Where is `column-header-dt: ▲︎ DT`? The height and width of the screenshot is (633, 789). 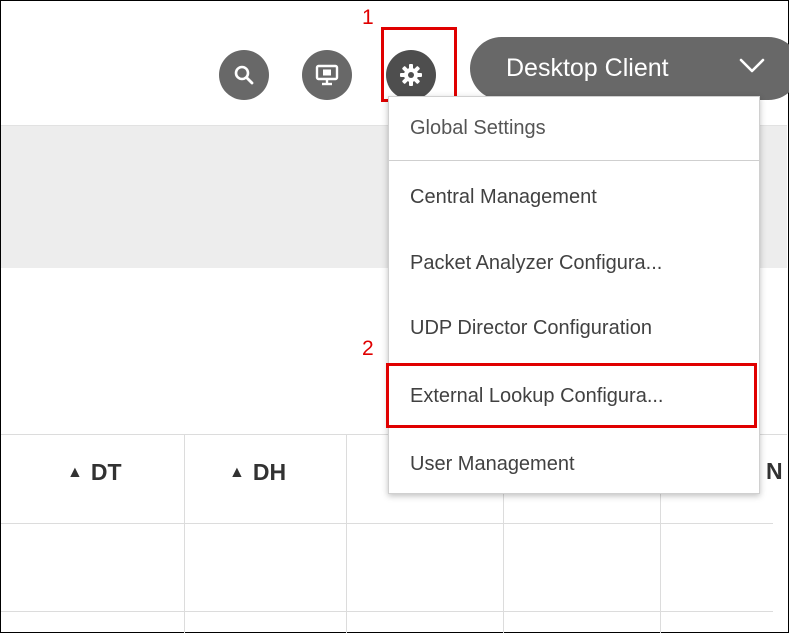
column-header-dt: ▲︎ DT is located at coordinates (94, 472).